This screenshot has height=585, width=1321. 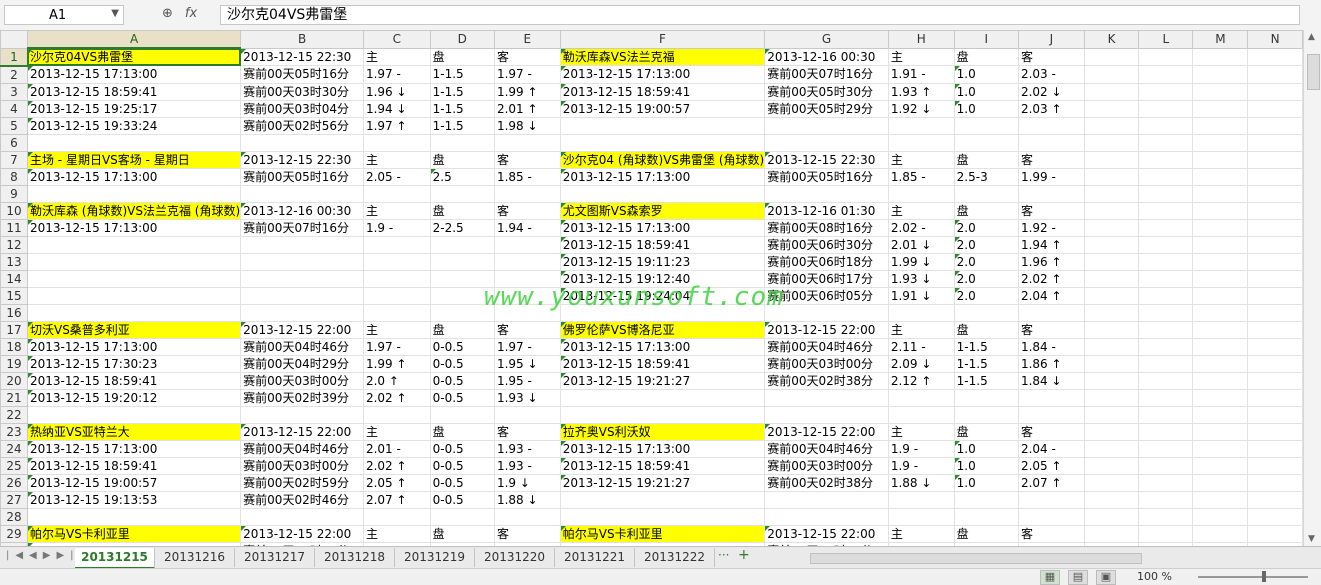 What do you see at coordinates (1111, 176) in the screenshot?
I see `cell-K8` at bounding box center [1111, 176].